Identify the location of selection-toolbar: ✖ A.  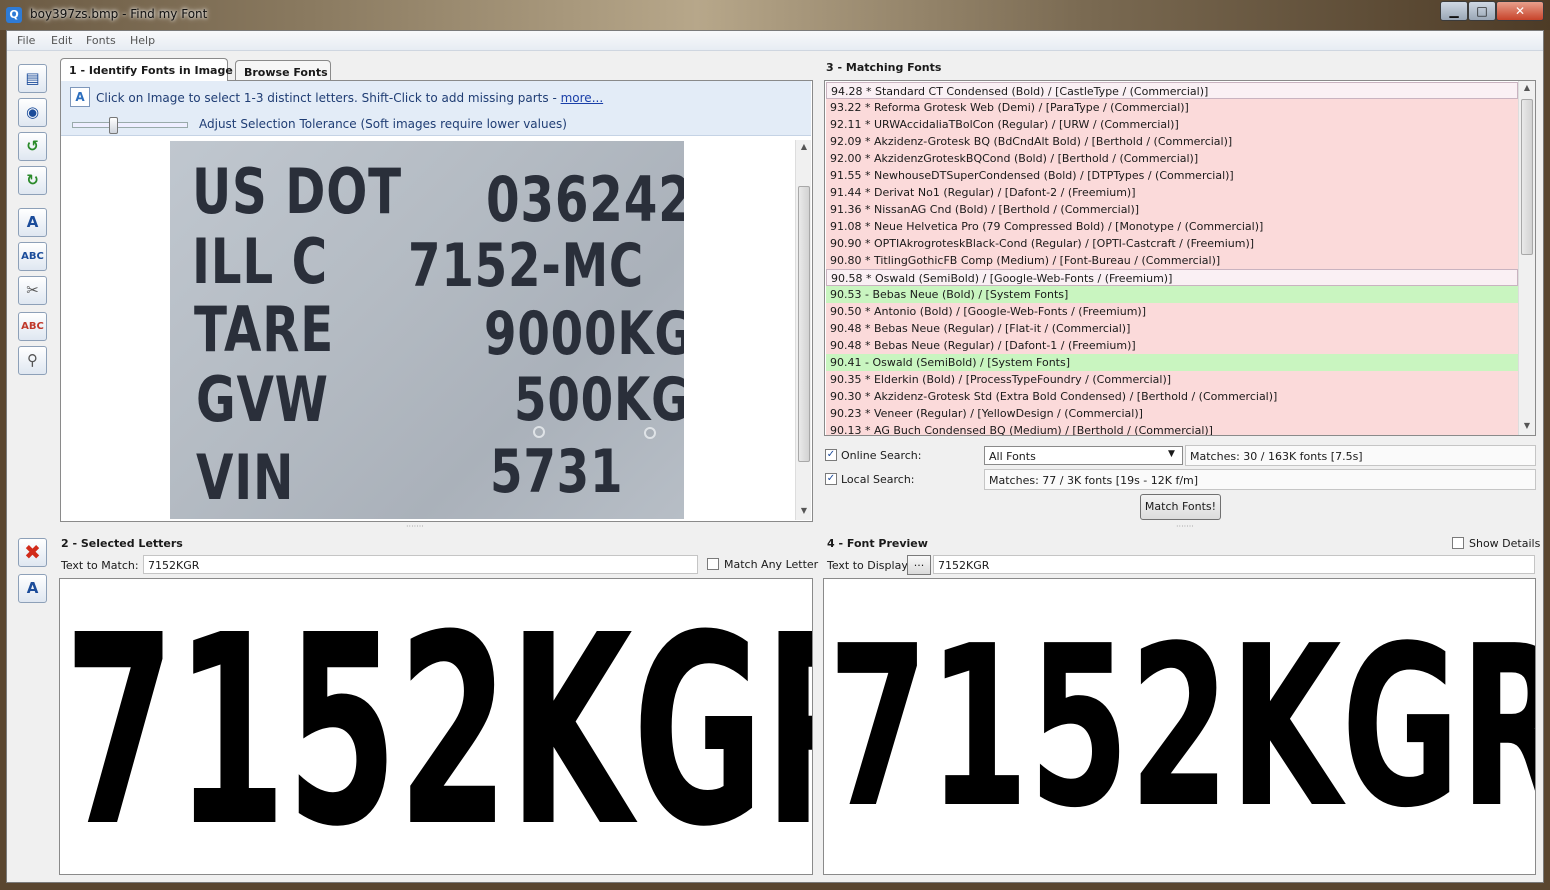
(33, 576).